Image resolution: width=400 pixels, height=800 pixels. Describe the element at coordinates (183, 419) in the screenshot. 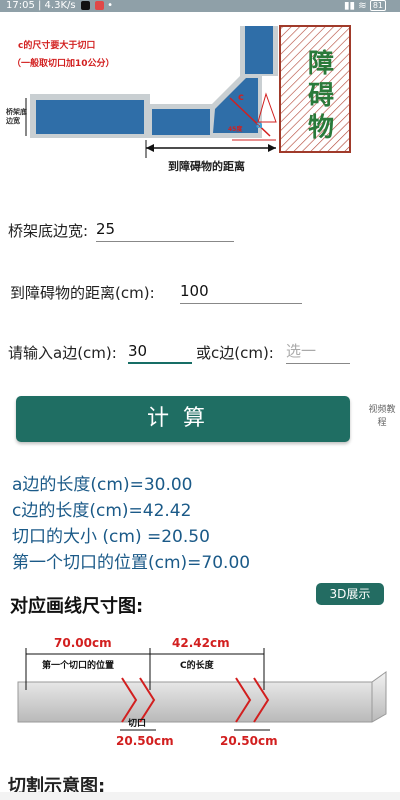

I see `calculate-button: 计算` at that location.